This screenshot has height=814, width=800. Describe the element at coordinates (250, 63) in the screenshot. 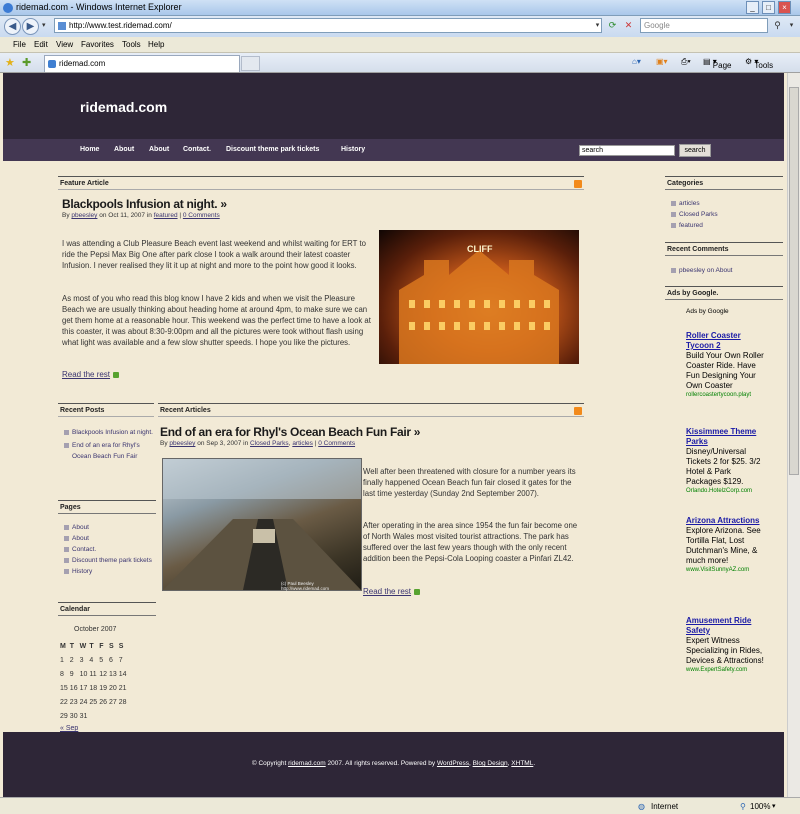

I see `new-tab-button` at that location.